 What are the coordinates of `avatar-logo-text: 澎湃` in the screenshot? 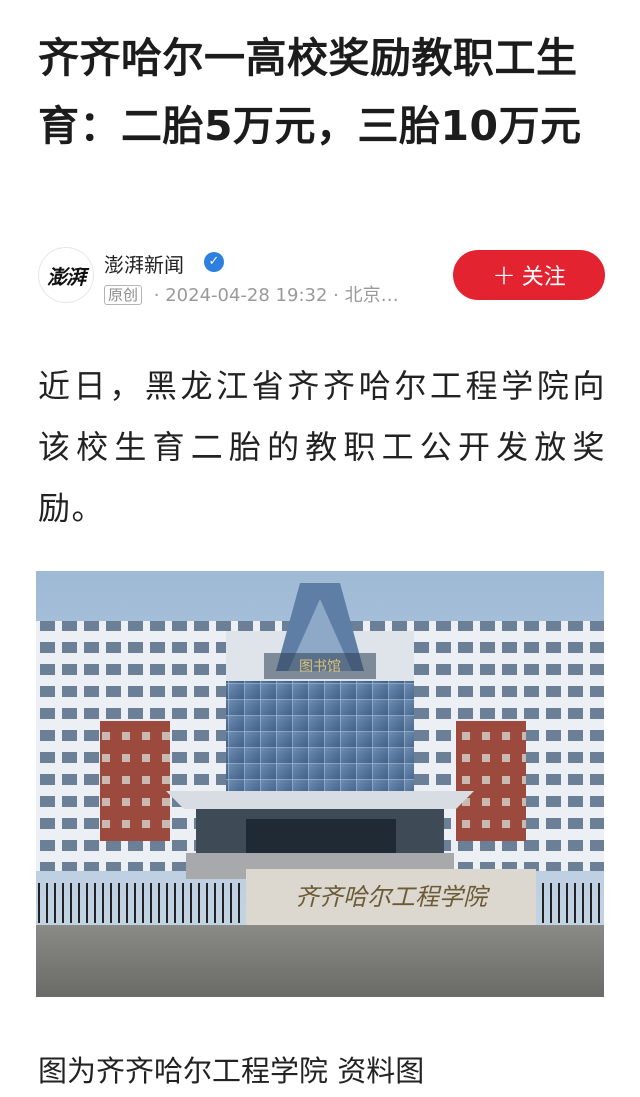 It's located at (66, 276).